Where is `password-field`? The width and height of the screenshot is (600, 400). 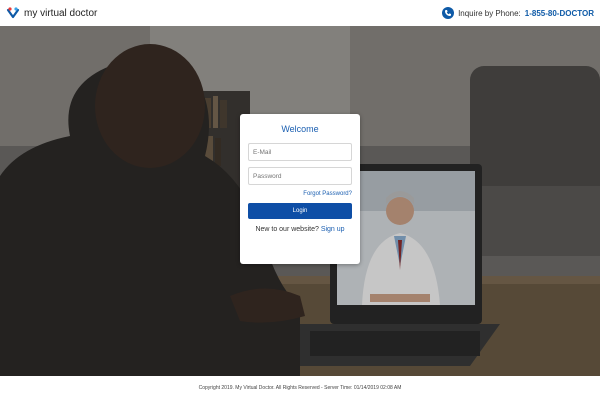
password-field is located at coordinates (300, 176).